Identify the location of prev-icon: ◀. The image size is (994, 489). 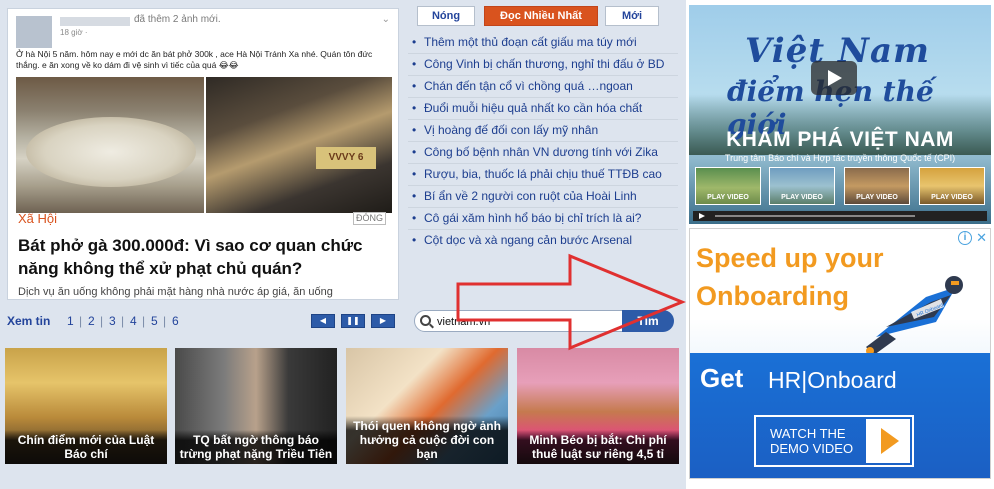
(323, 321).